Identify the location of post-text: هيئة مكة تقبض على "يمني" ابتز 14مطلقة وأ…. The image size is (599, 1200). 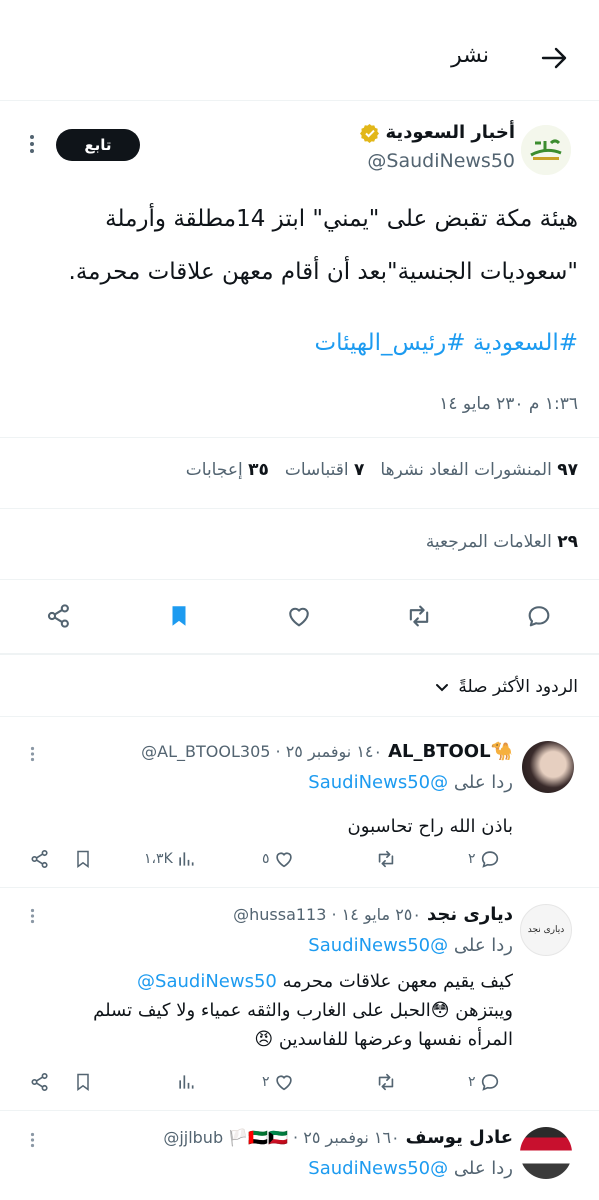
(298, 246).